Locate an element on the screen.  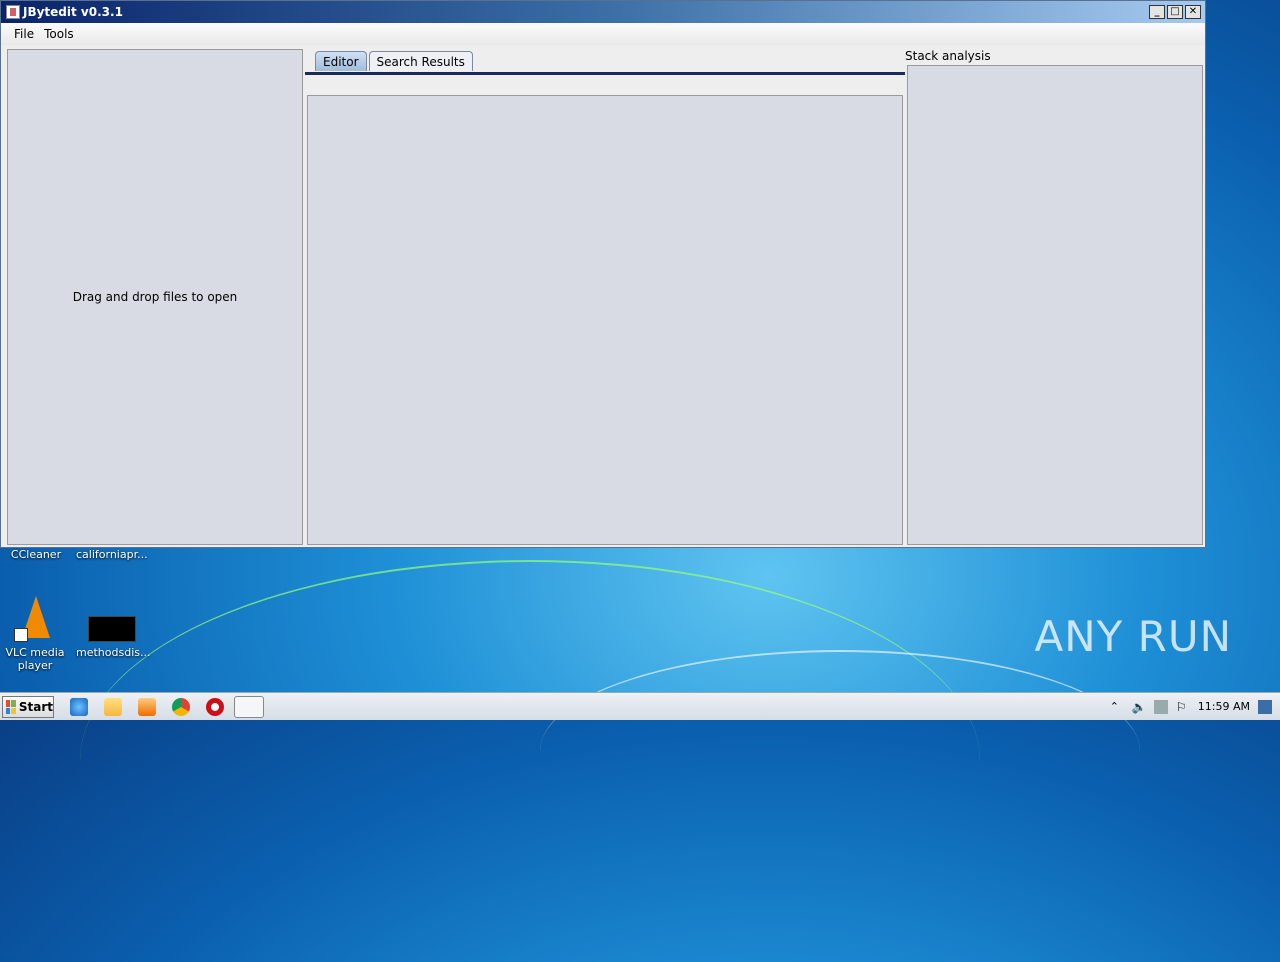
stack-analysis-pane is located at coordinates (1055, 305).